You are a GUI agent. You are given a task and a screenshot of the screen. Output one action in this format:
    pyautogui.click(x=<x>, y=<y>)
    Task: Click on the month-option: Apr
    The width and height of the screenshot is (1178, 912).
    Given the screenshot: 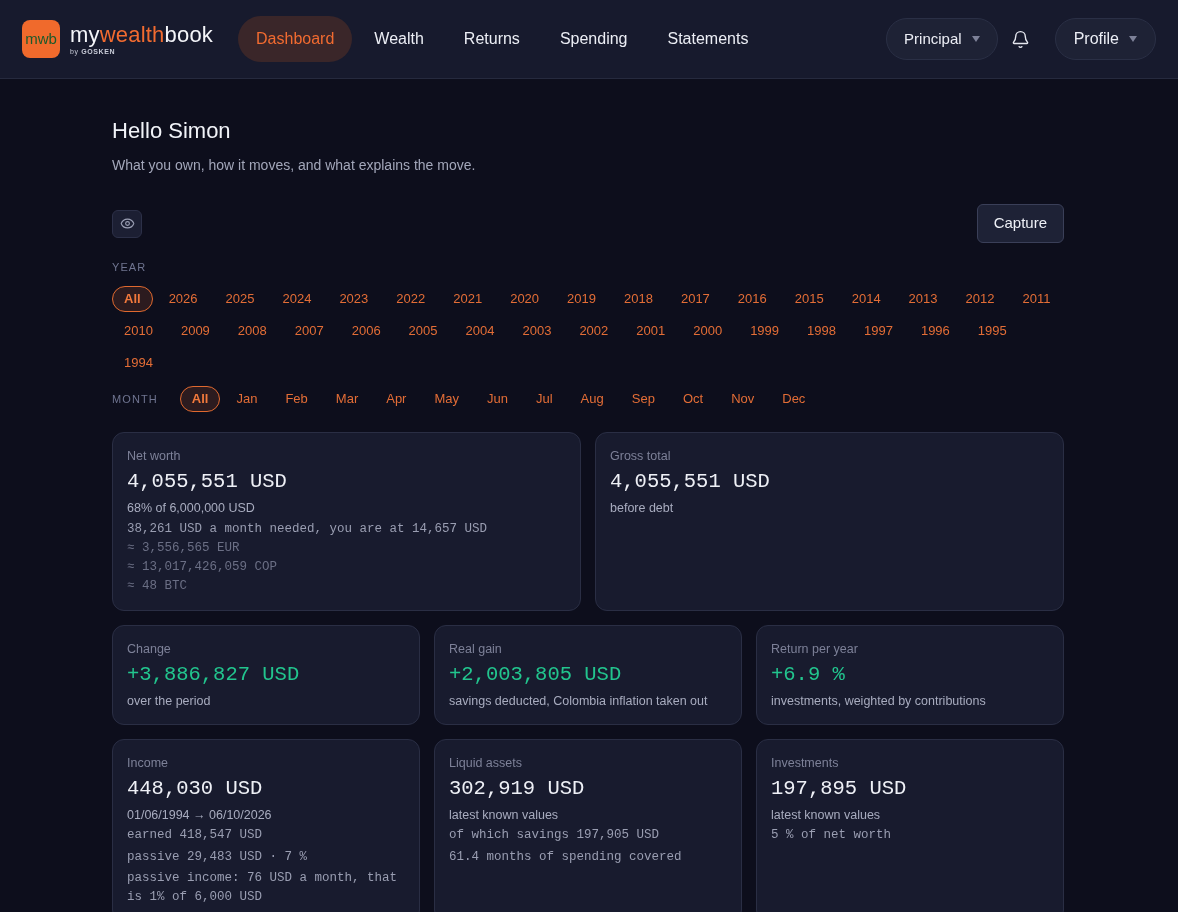 What is the action you would take?
    pyautogui.click(x=396, y=399)
    